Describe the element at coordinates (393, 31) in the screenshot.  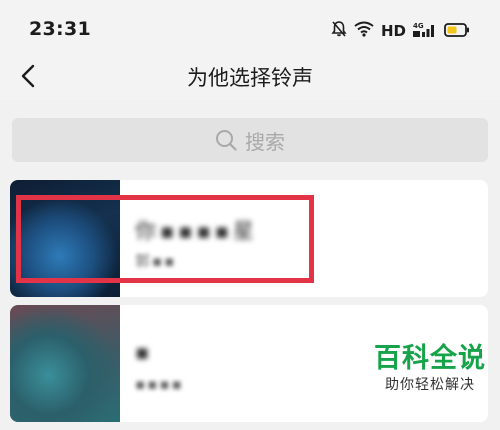
I see `hd-label: HD` at that location.